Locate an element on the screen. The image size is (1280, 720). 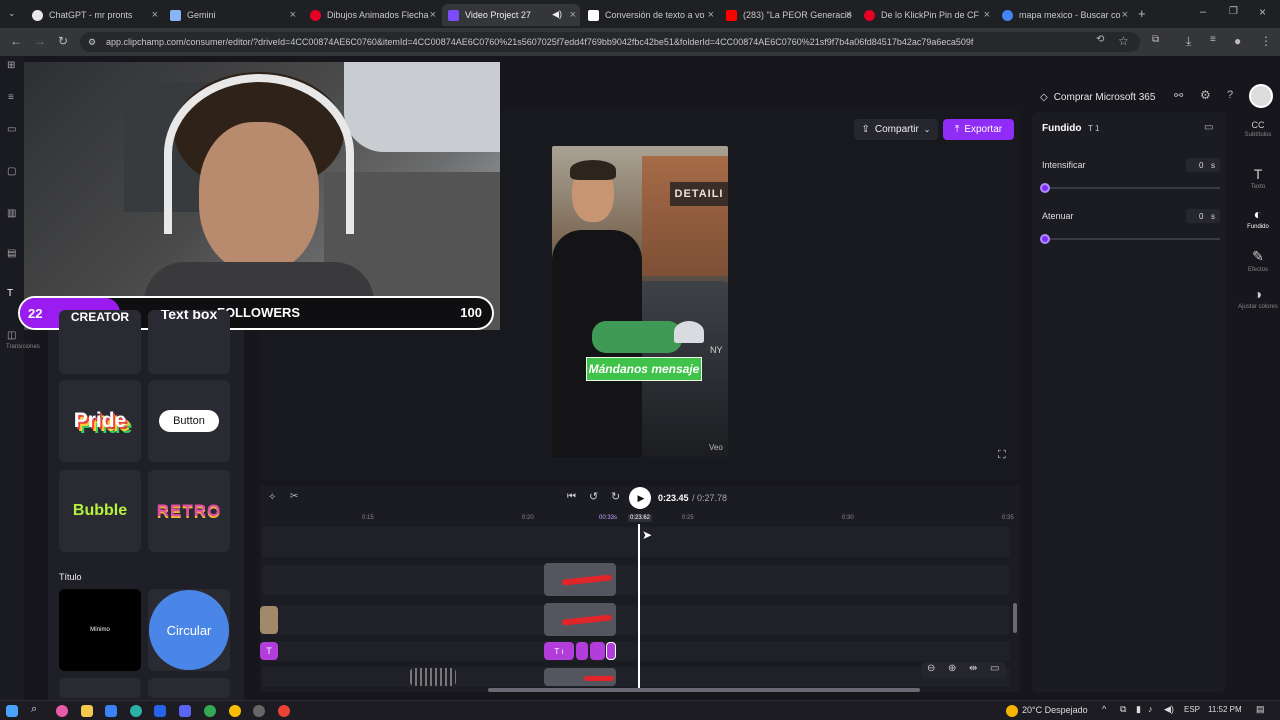
tab-video-project: Video Project 27 ◀) × is located at coordinates (511, 15).